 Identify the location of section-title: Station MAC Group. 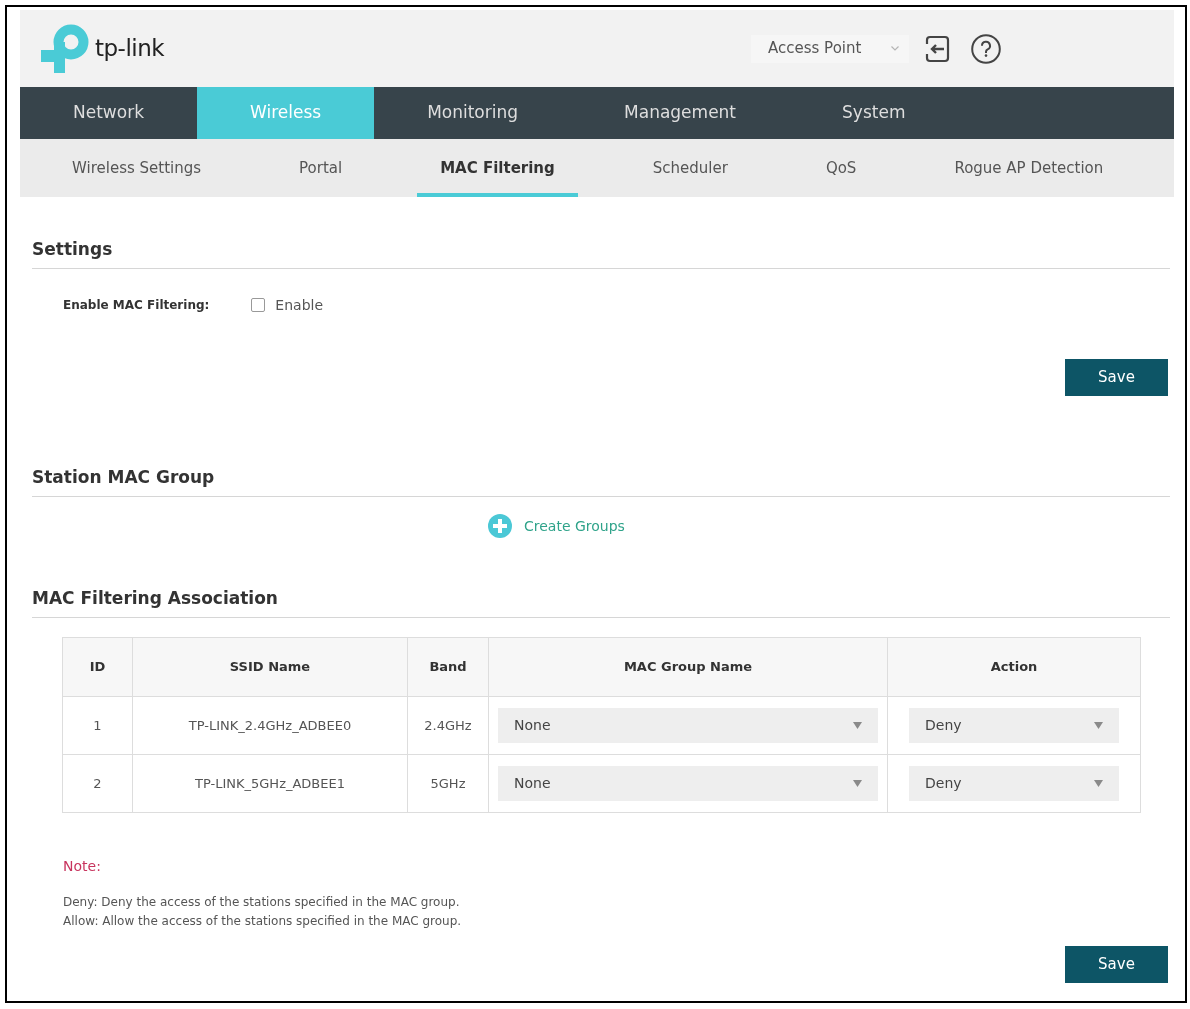
(123, 477).